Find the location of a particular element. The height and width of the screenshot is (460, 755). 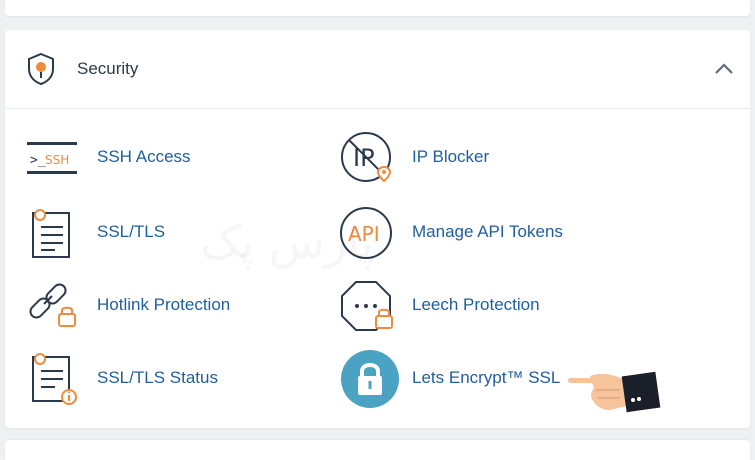

svg-text: API is located at coordinates (364, 234).